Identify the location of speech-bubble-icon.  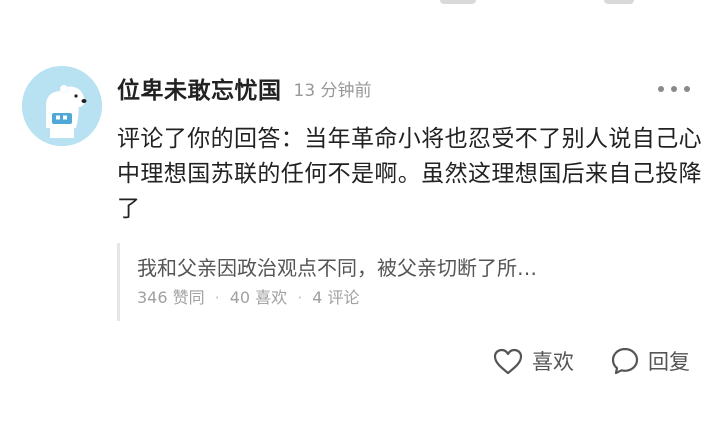
(625, 361).